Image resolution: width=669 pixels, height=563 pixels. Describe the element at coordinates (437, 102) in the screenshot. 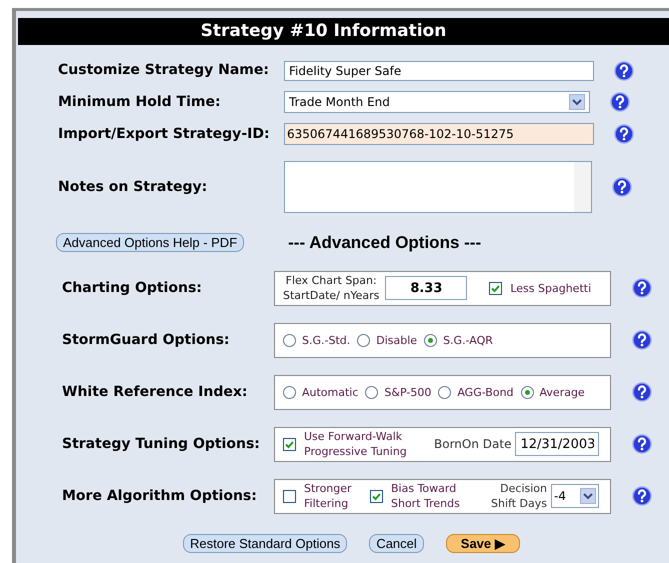

I see `hold-time-select: Trade Month End` at that location.